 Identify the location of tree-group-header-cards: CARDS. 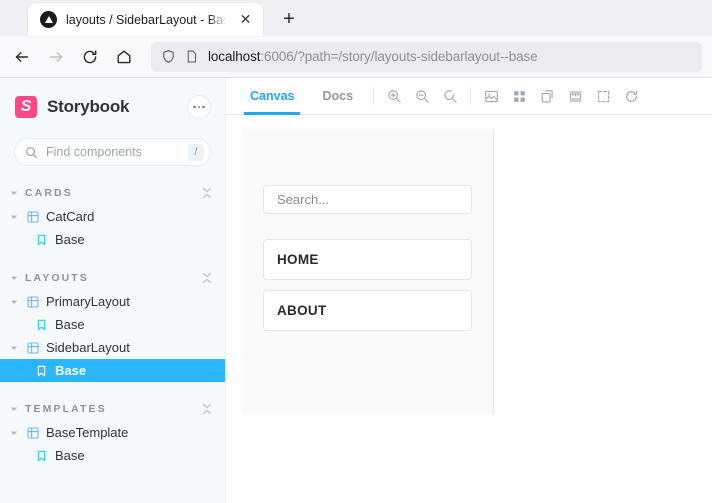
(112, 192).